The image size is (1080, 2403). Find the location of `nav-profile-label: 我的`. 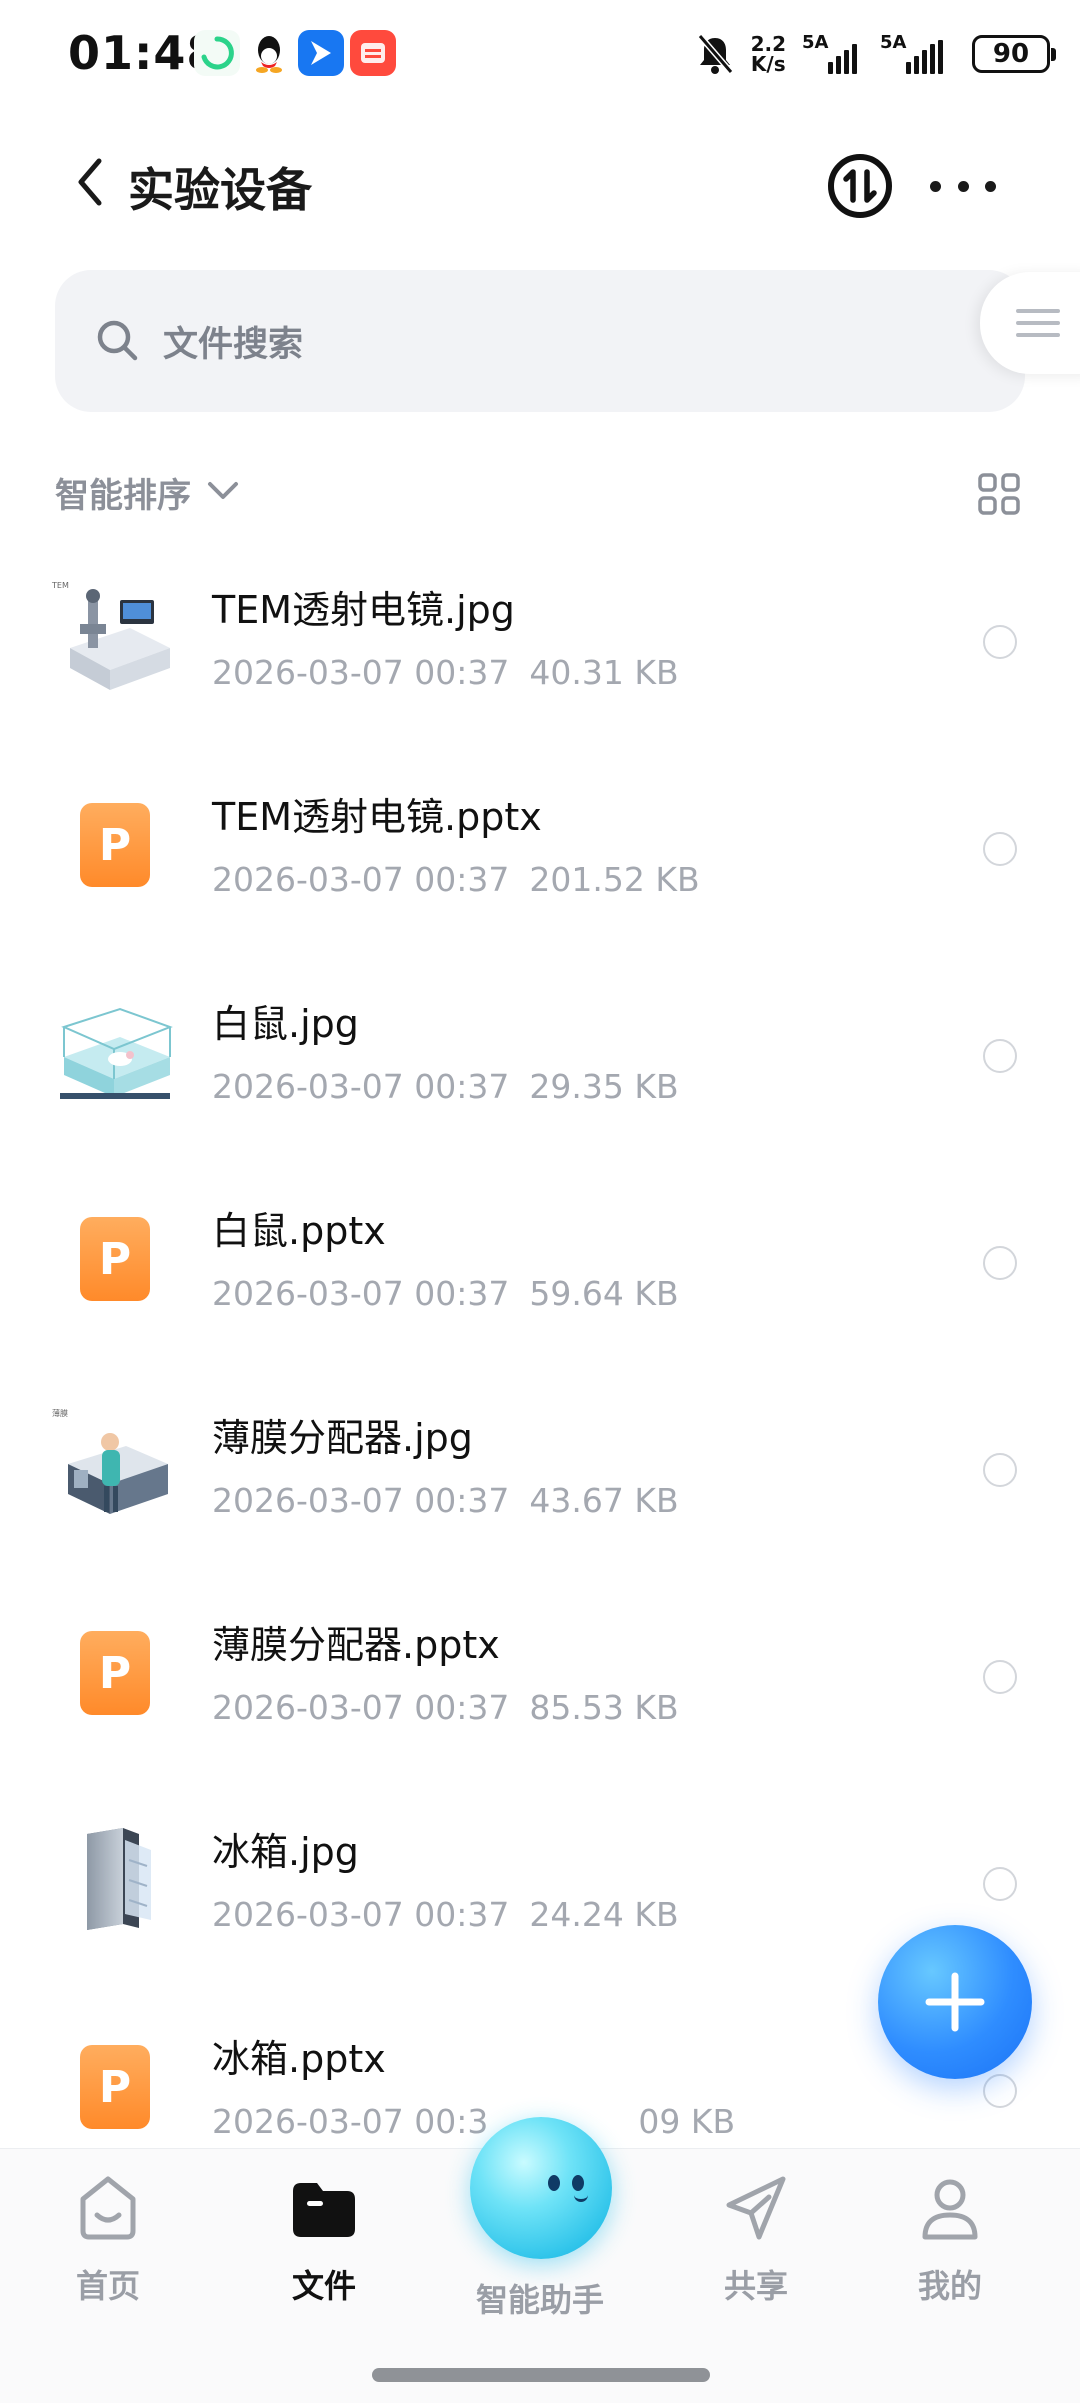

nav-profile-label: 我的 is located at coordinates (949, 2286).